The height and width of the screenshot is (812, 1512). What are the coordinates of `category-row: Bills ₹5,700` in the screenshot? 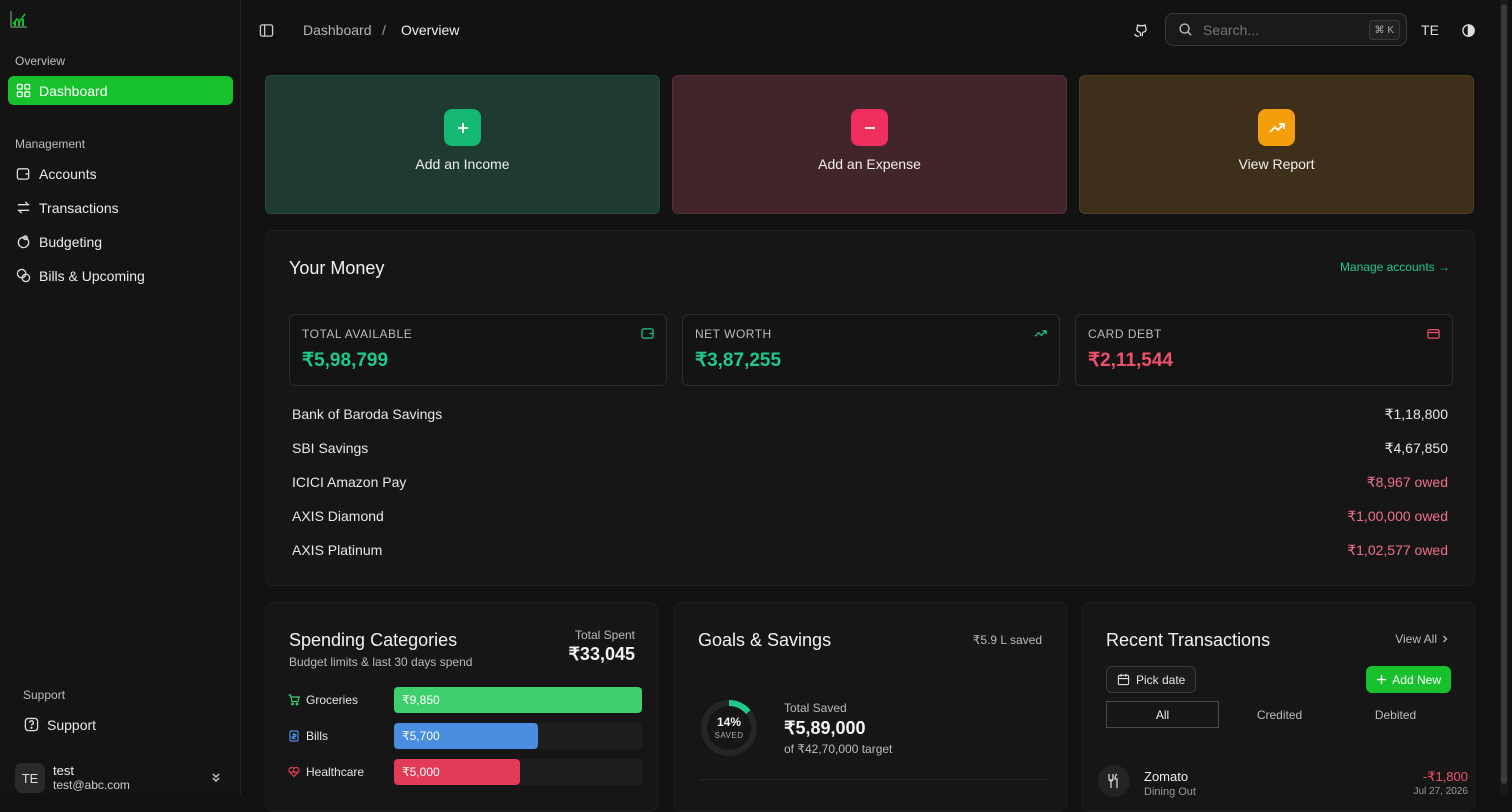 It's located at (465, 736).